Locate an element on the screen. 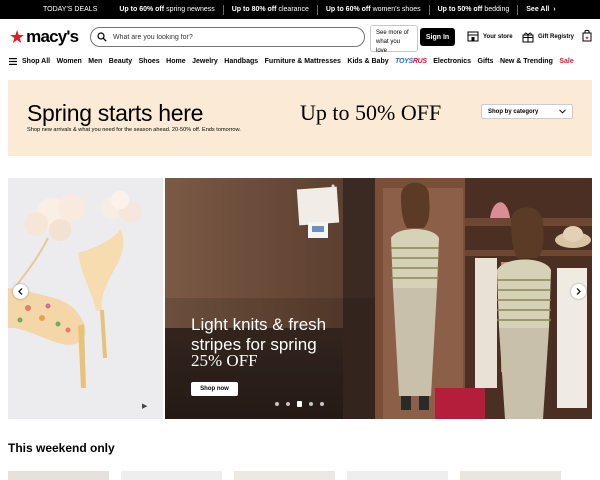  nav-item-handbags: Handbags is located at coordinates (241, 61).